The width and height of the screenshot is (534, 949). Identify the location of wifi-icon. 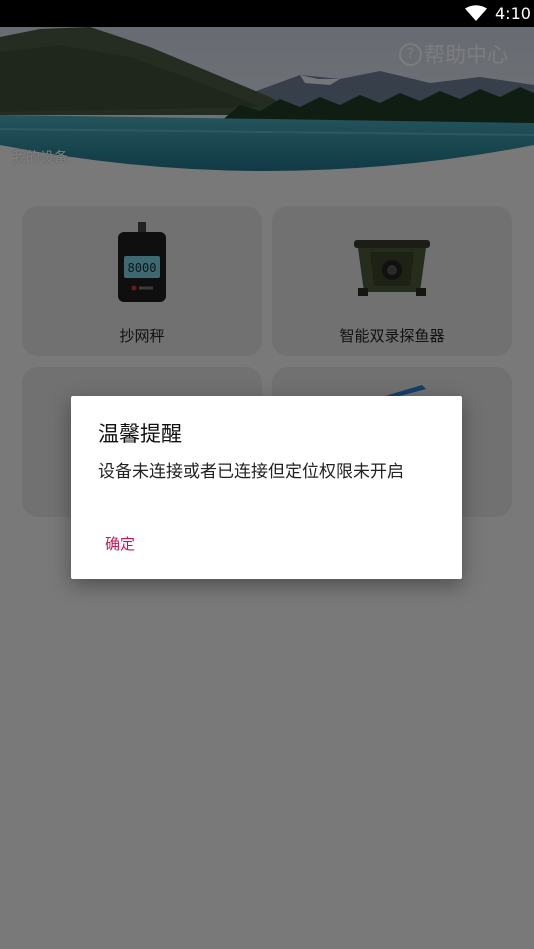
(476, 13).